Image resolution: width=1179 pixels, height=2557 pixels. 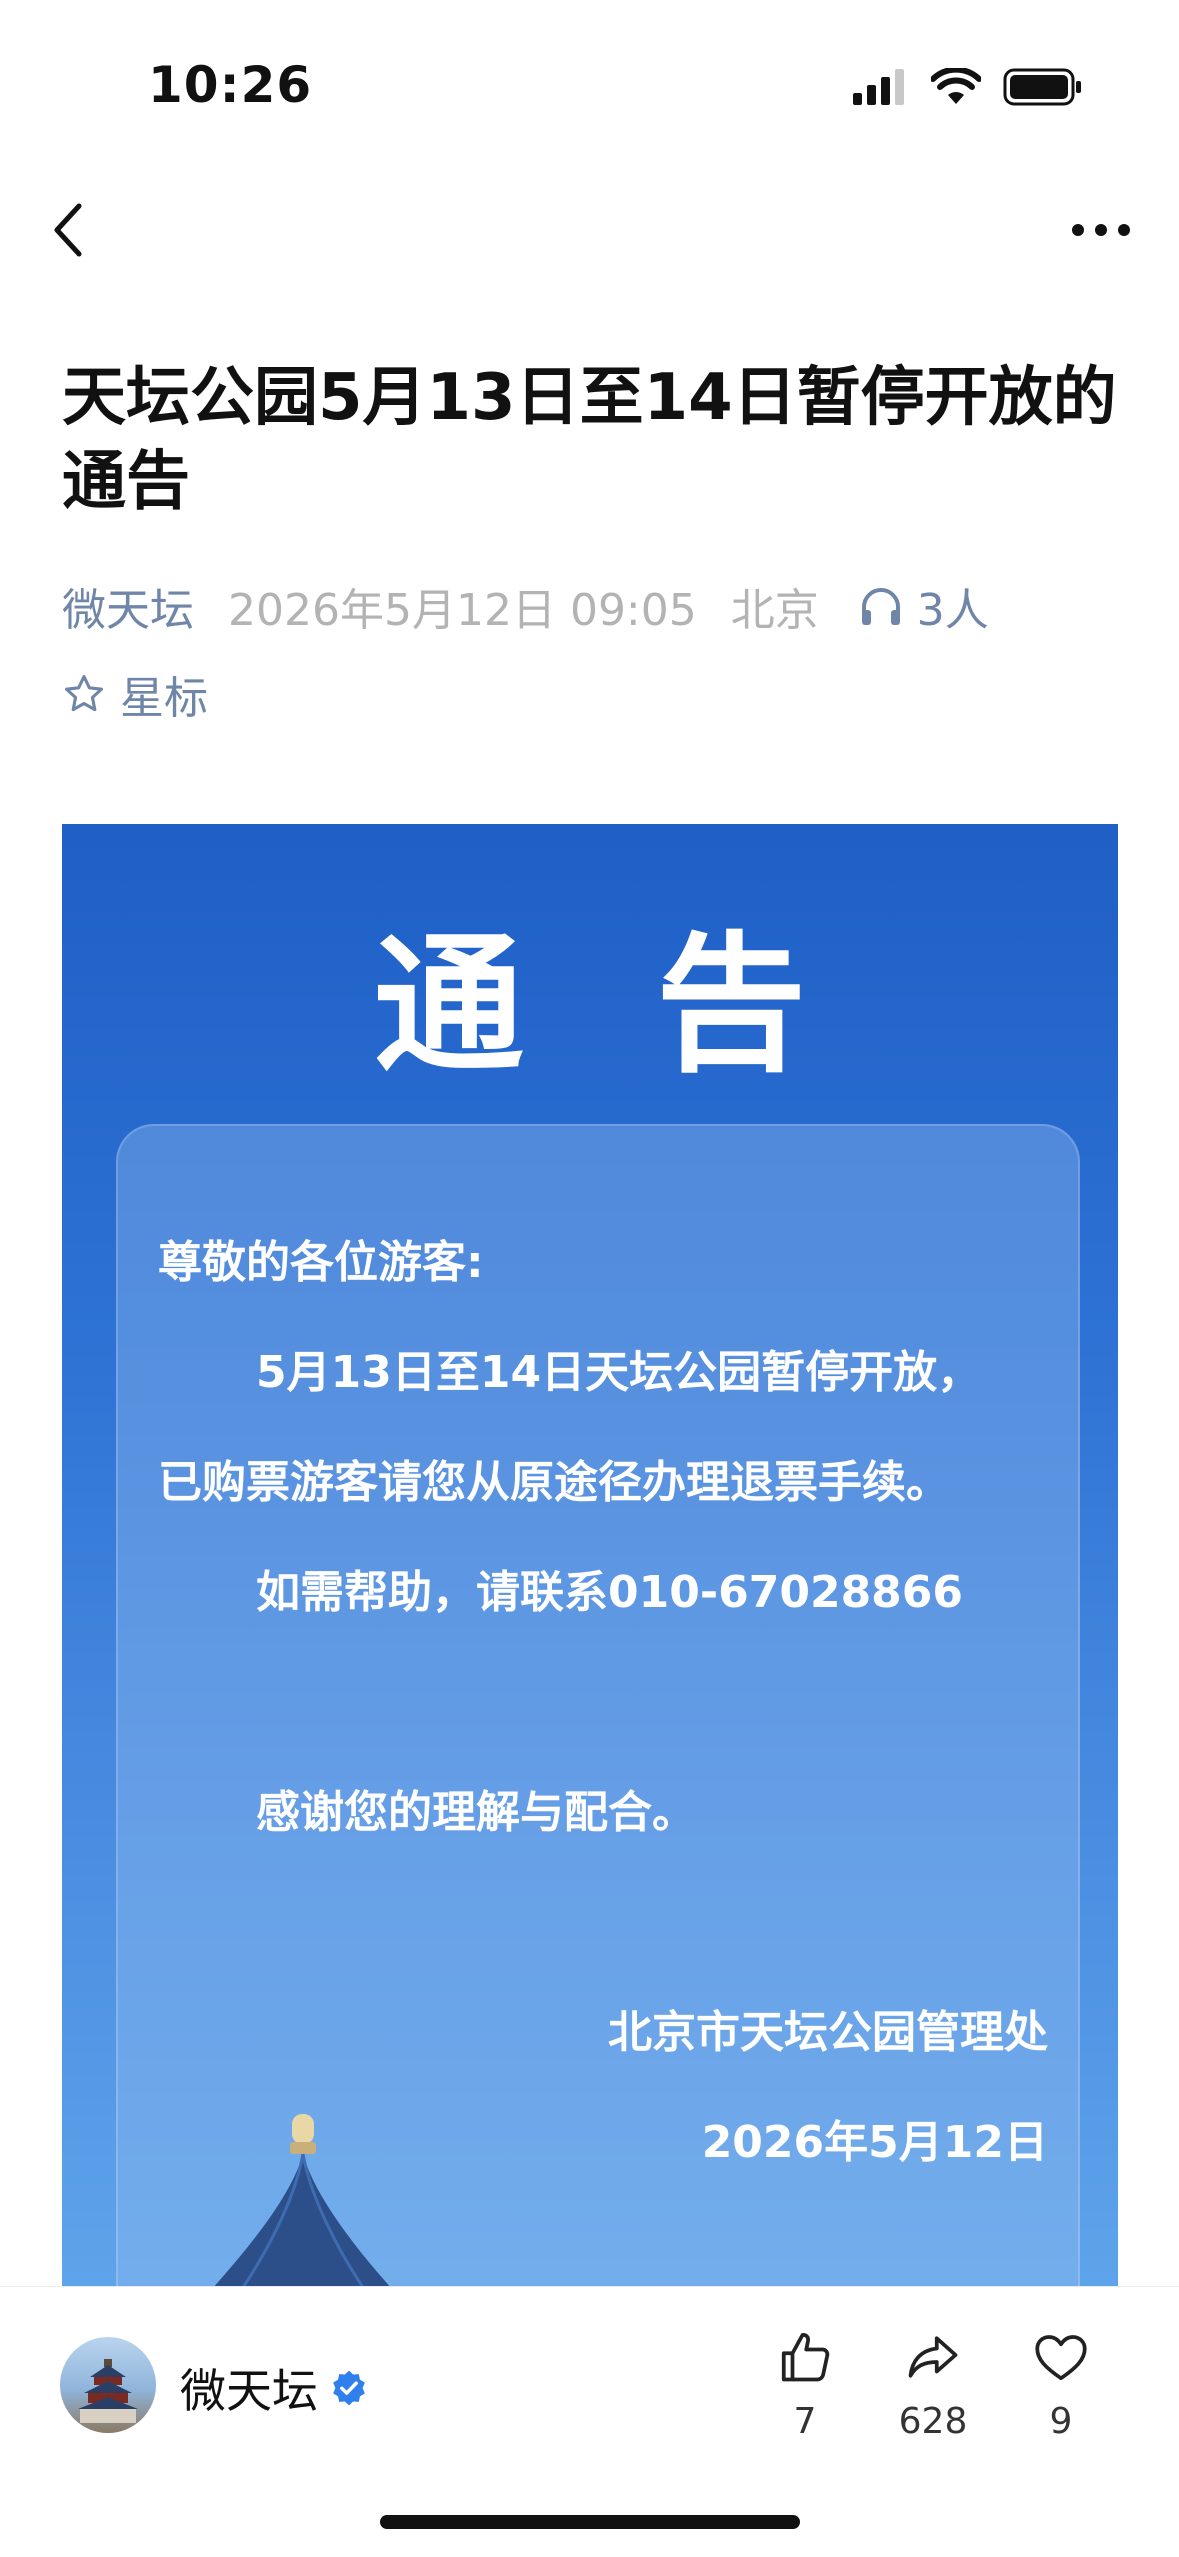 What do you see at coordinates (933, 2421) in the screenshot?
I see `share-count: 628` at bounding box center [933, 2421].